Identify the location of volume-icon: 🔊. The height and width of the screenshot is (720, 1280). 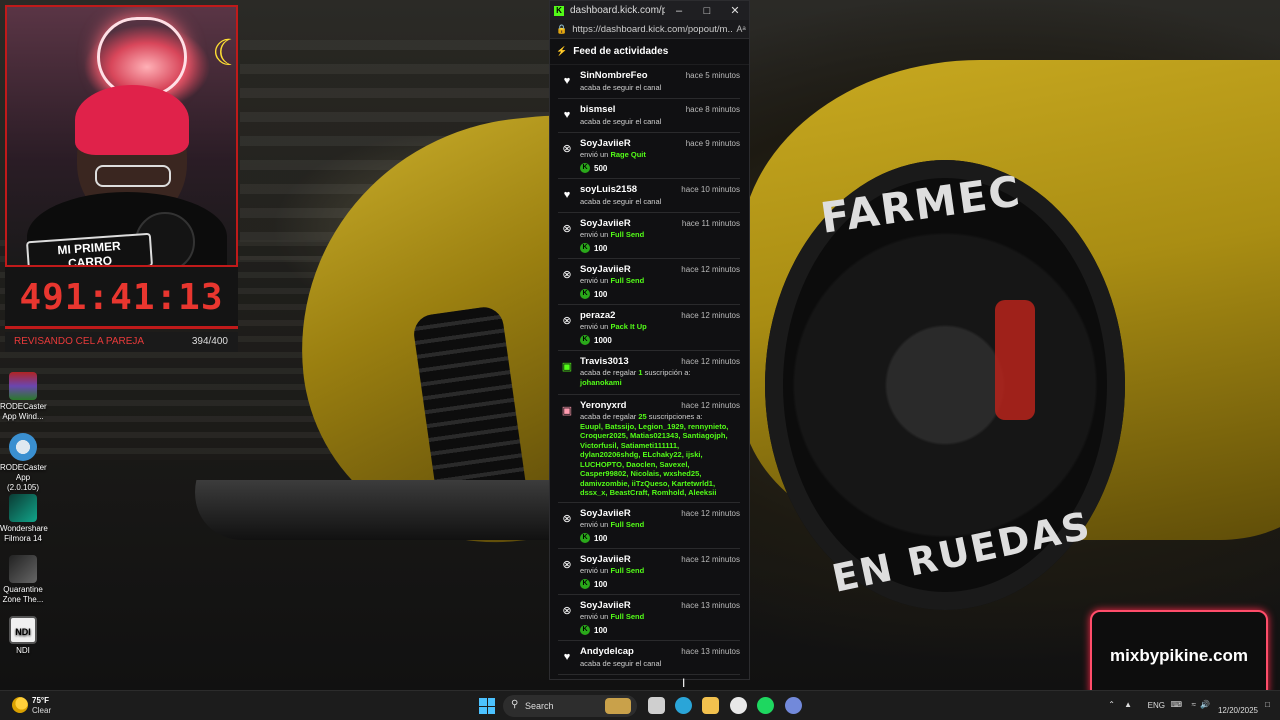
(1205, 704).